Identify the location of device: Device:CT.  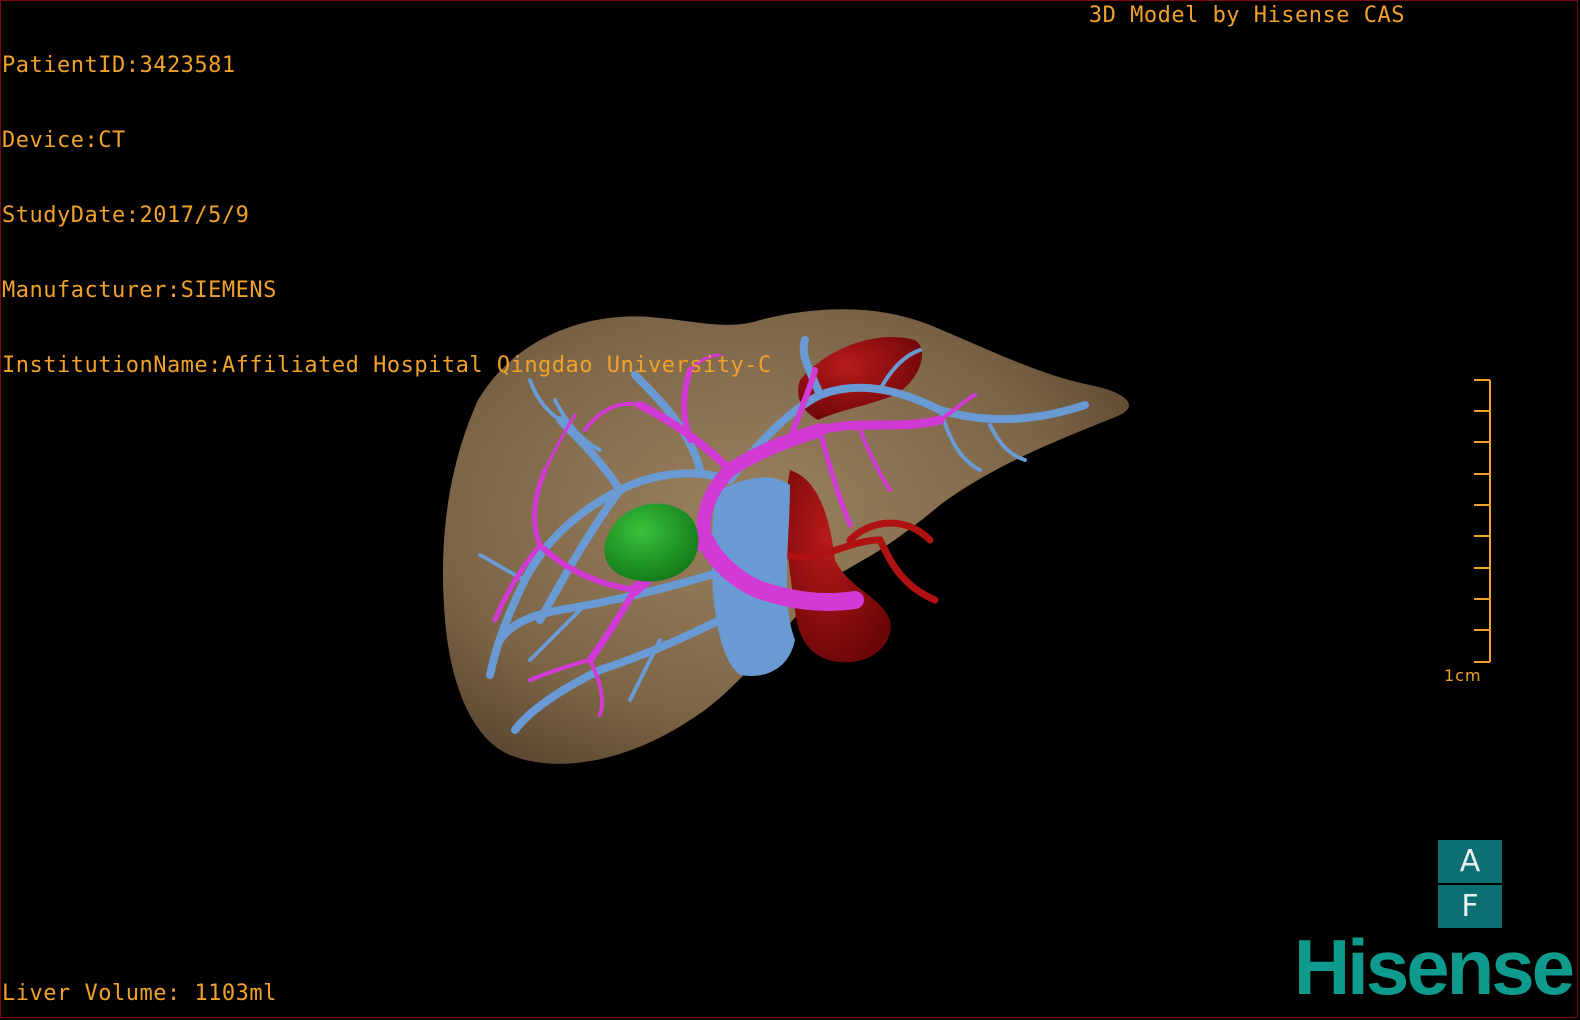
(64, 140).